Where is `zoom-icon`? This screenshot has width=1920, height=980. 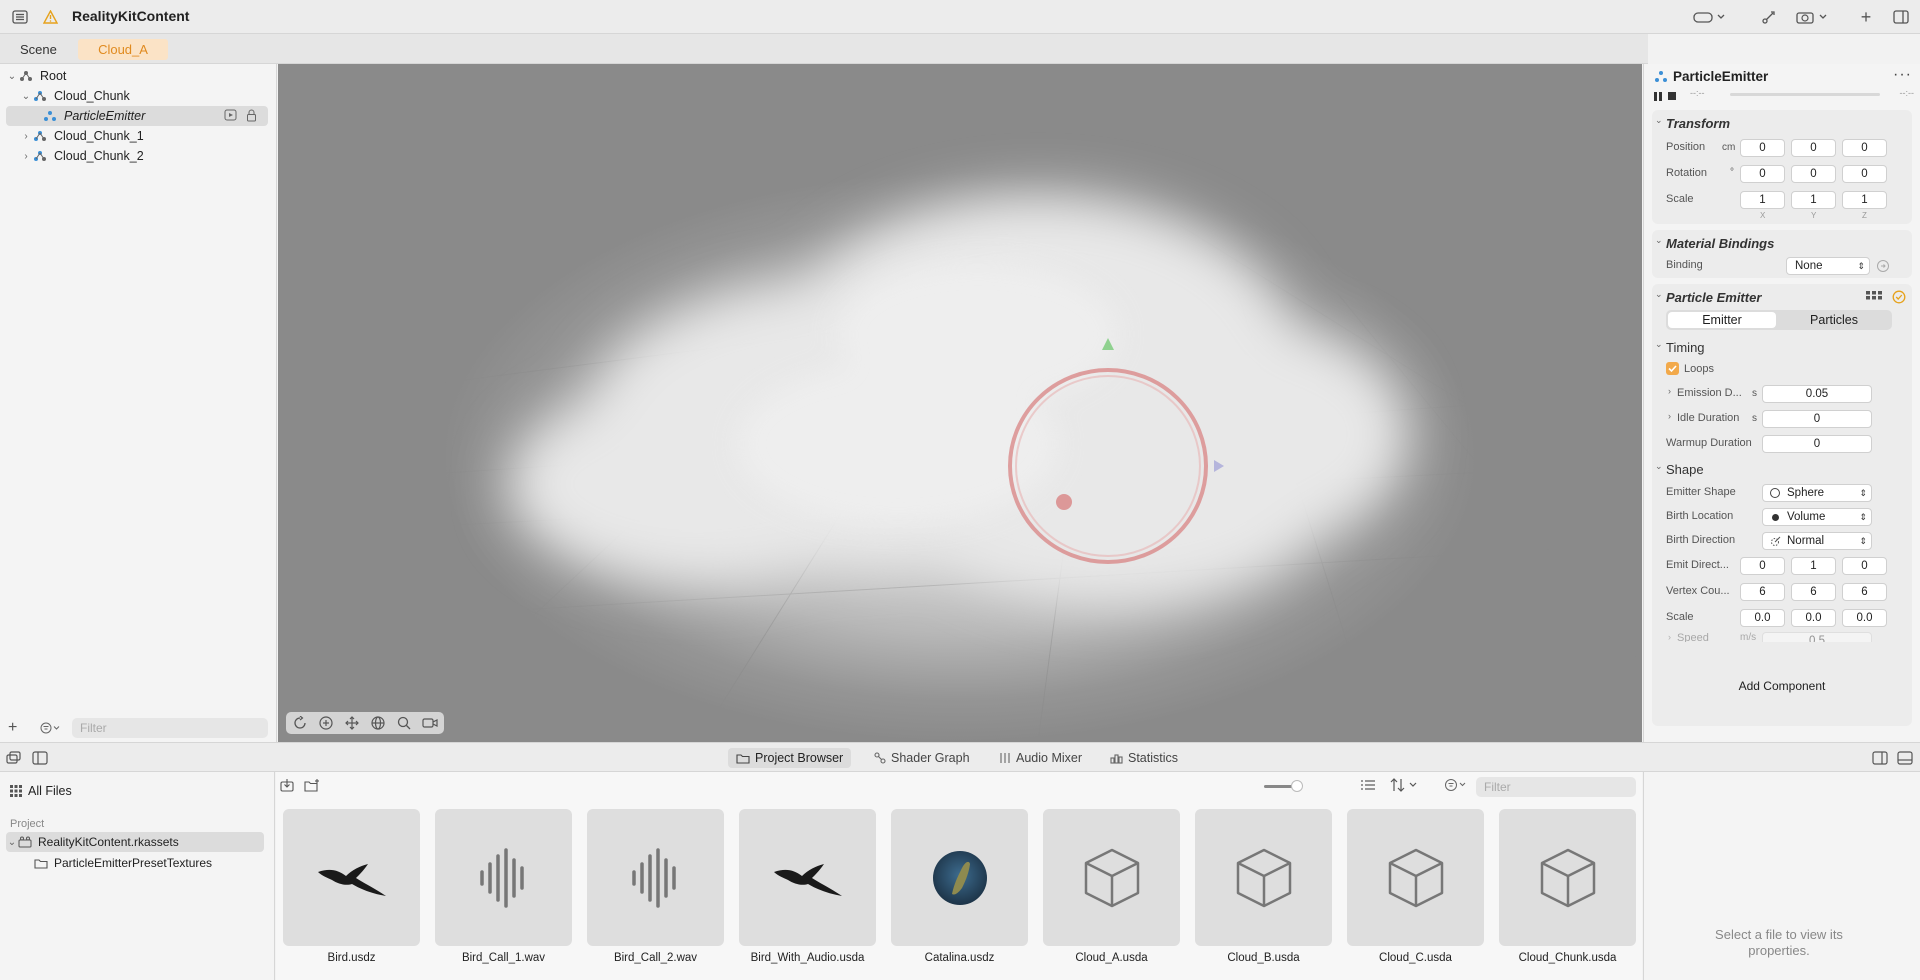
zoom-icon is located at coordinates (404, 723).